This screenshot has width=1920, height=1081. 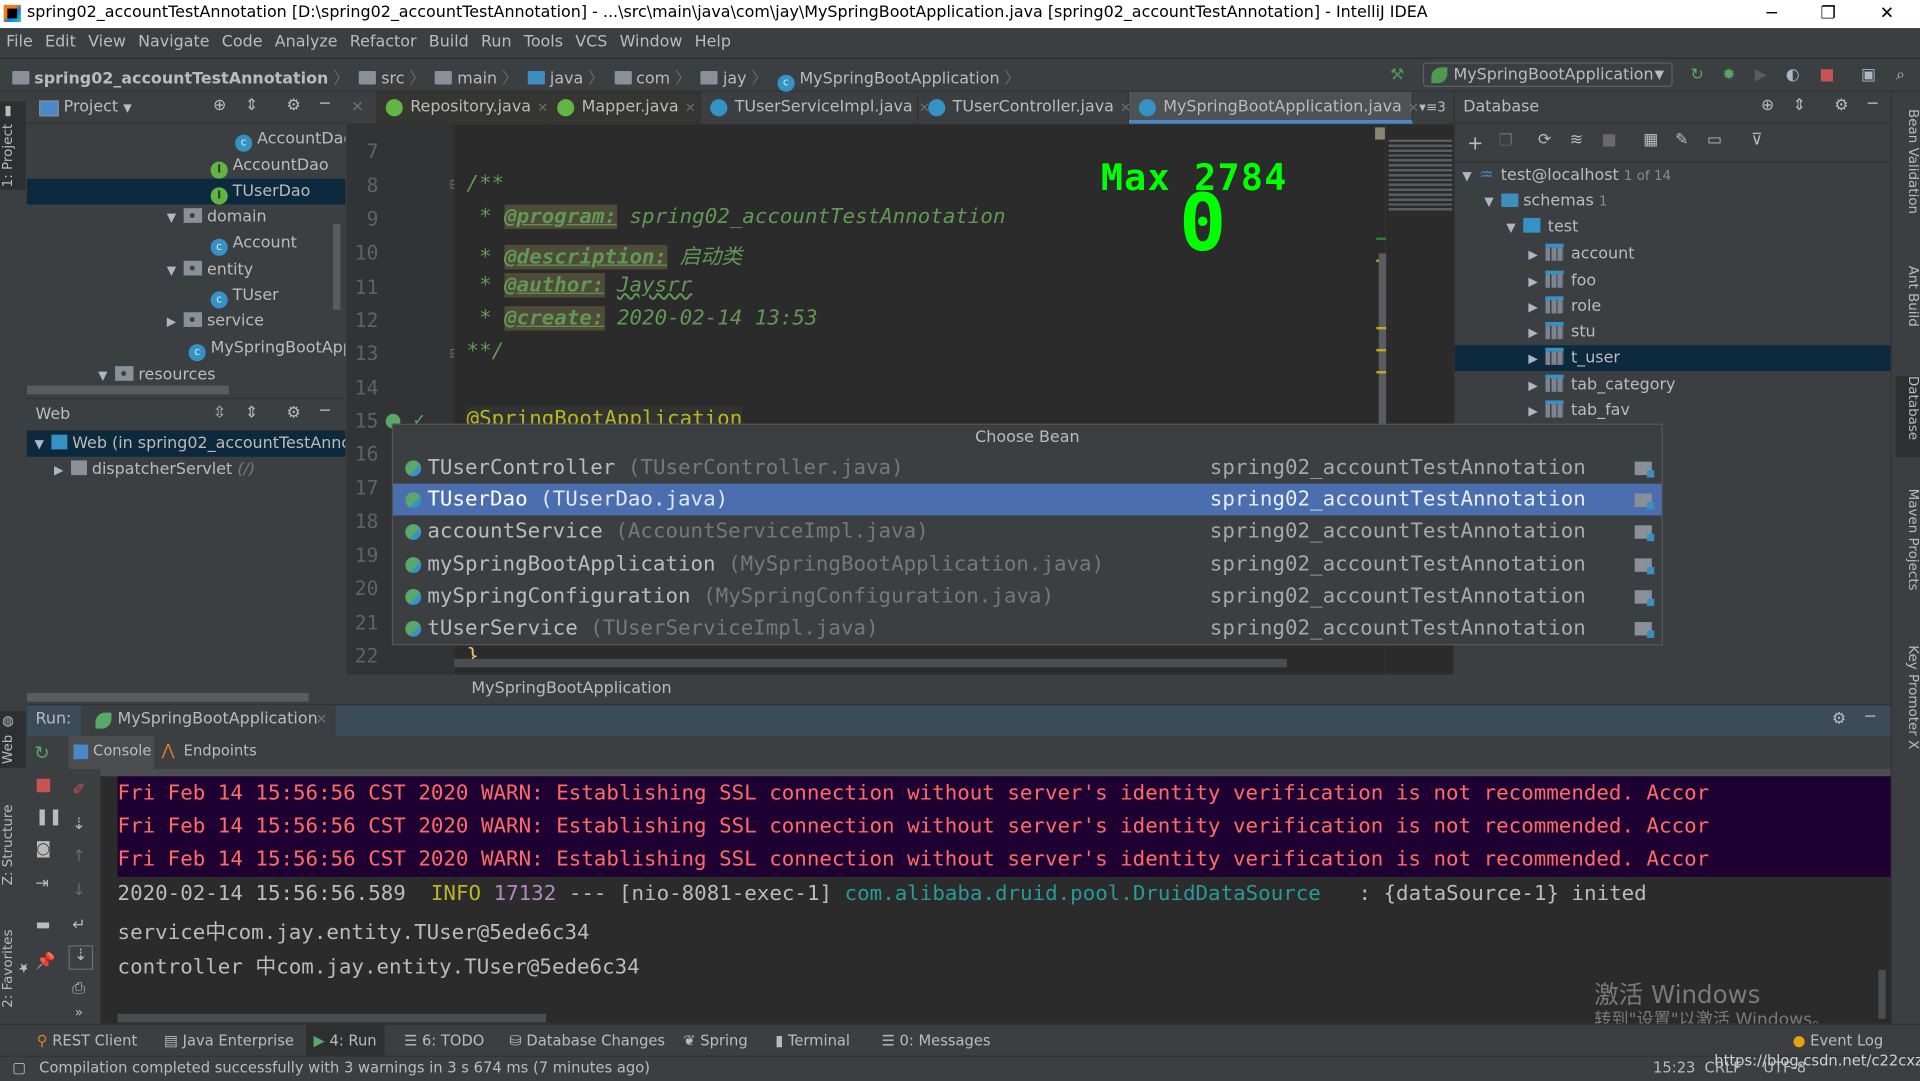 I want to click on locate-icon: ⊕, so click(x=1767, y=106).